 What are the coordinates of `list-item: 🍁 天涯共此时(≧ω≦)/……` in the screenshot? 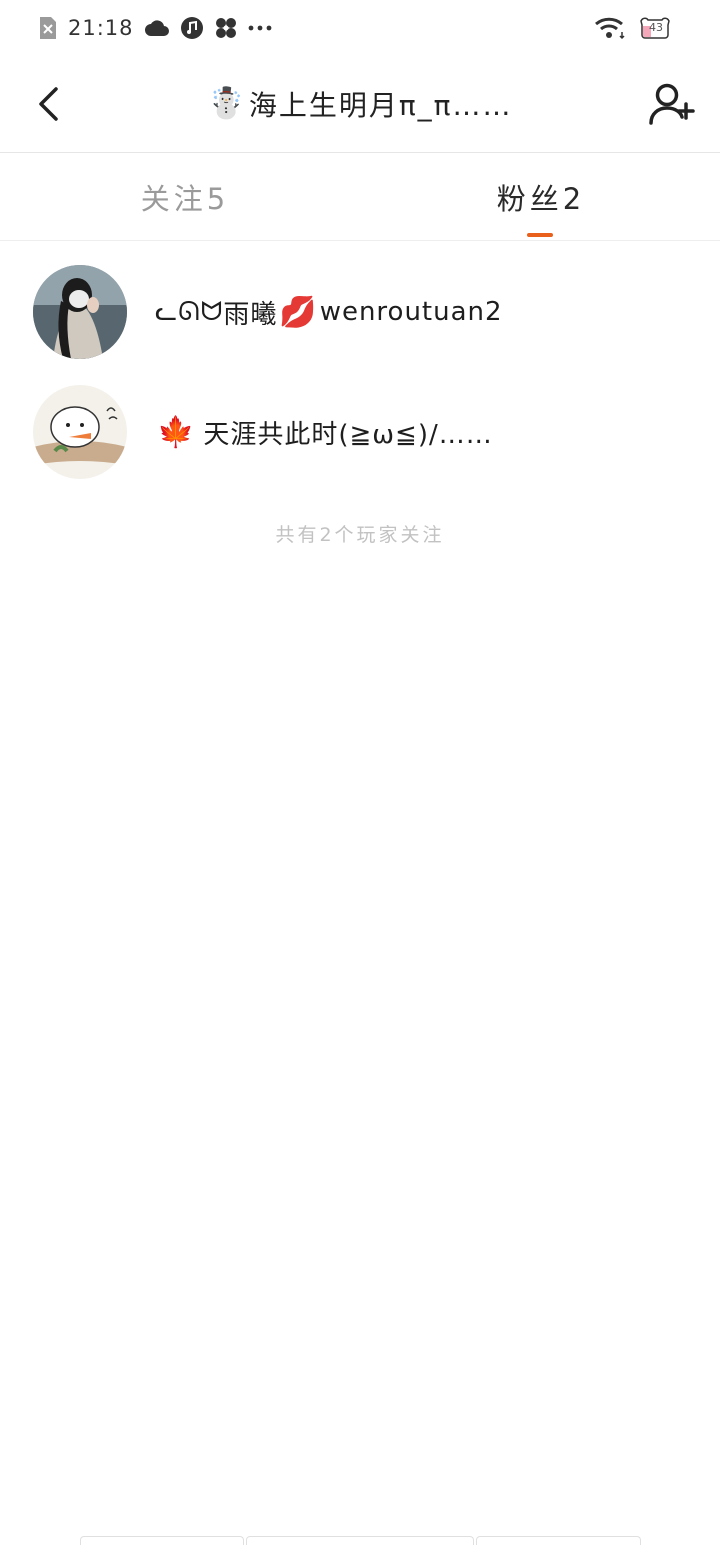 It's located at (360, 421).